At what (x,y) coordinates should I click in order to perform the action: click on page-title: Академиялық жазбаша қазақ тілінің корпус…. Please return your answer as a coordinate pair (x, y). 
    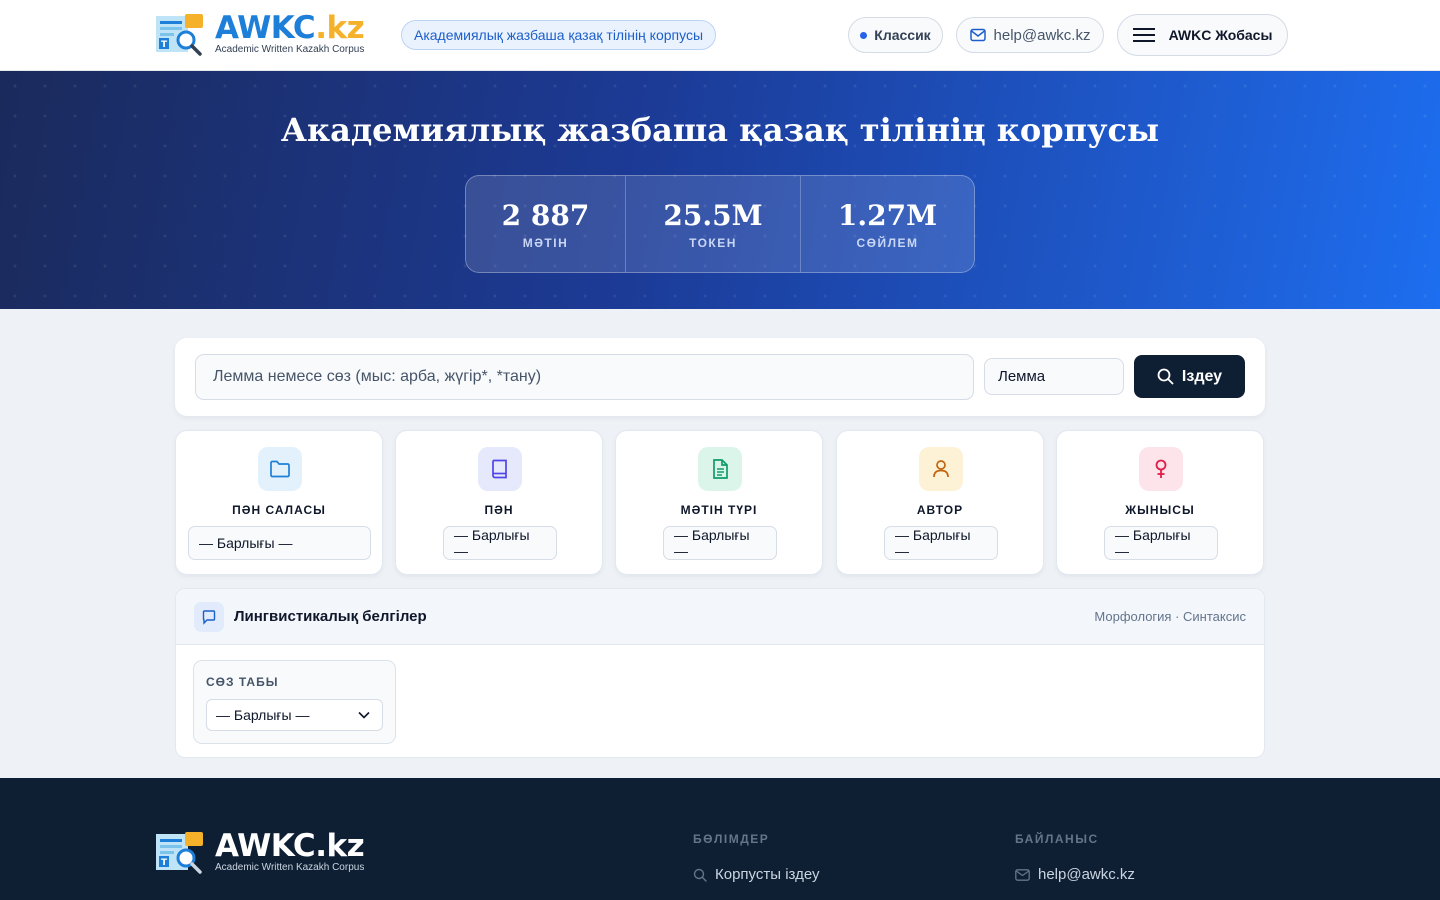
    Looking at the image, I should click on (720, 130).